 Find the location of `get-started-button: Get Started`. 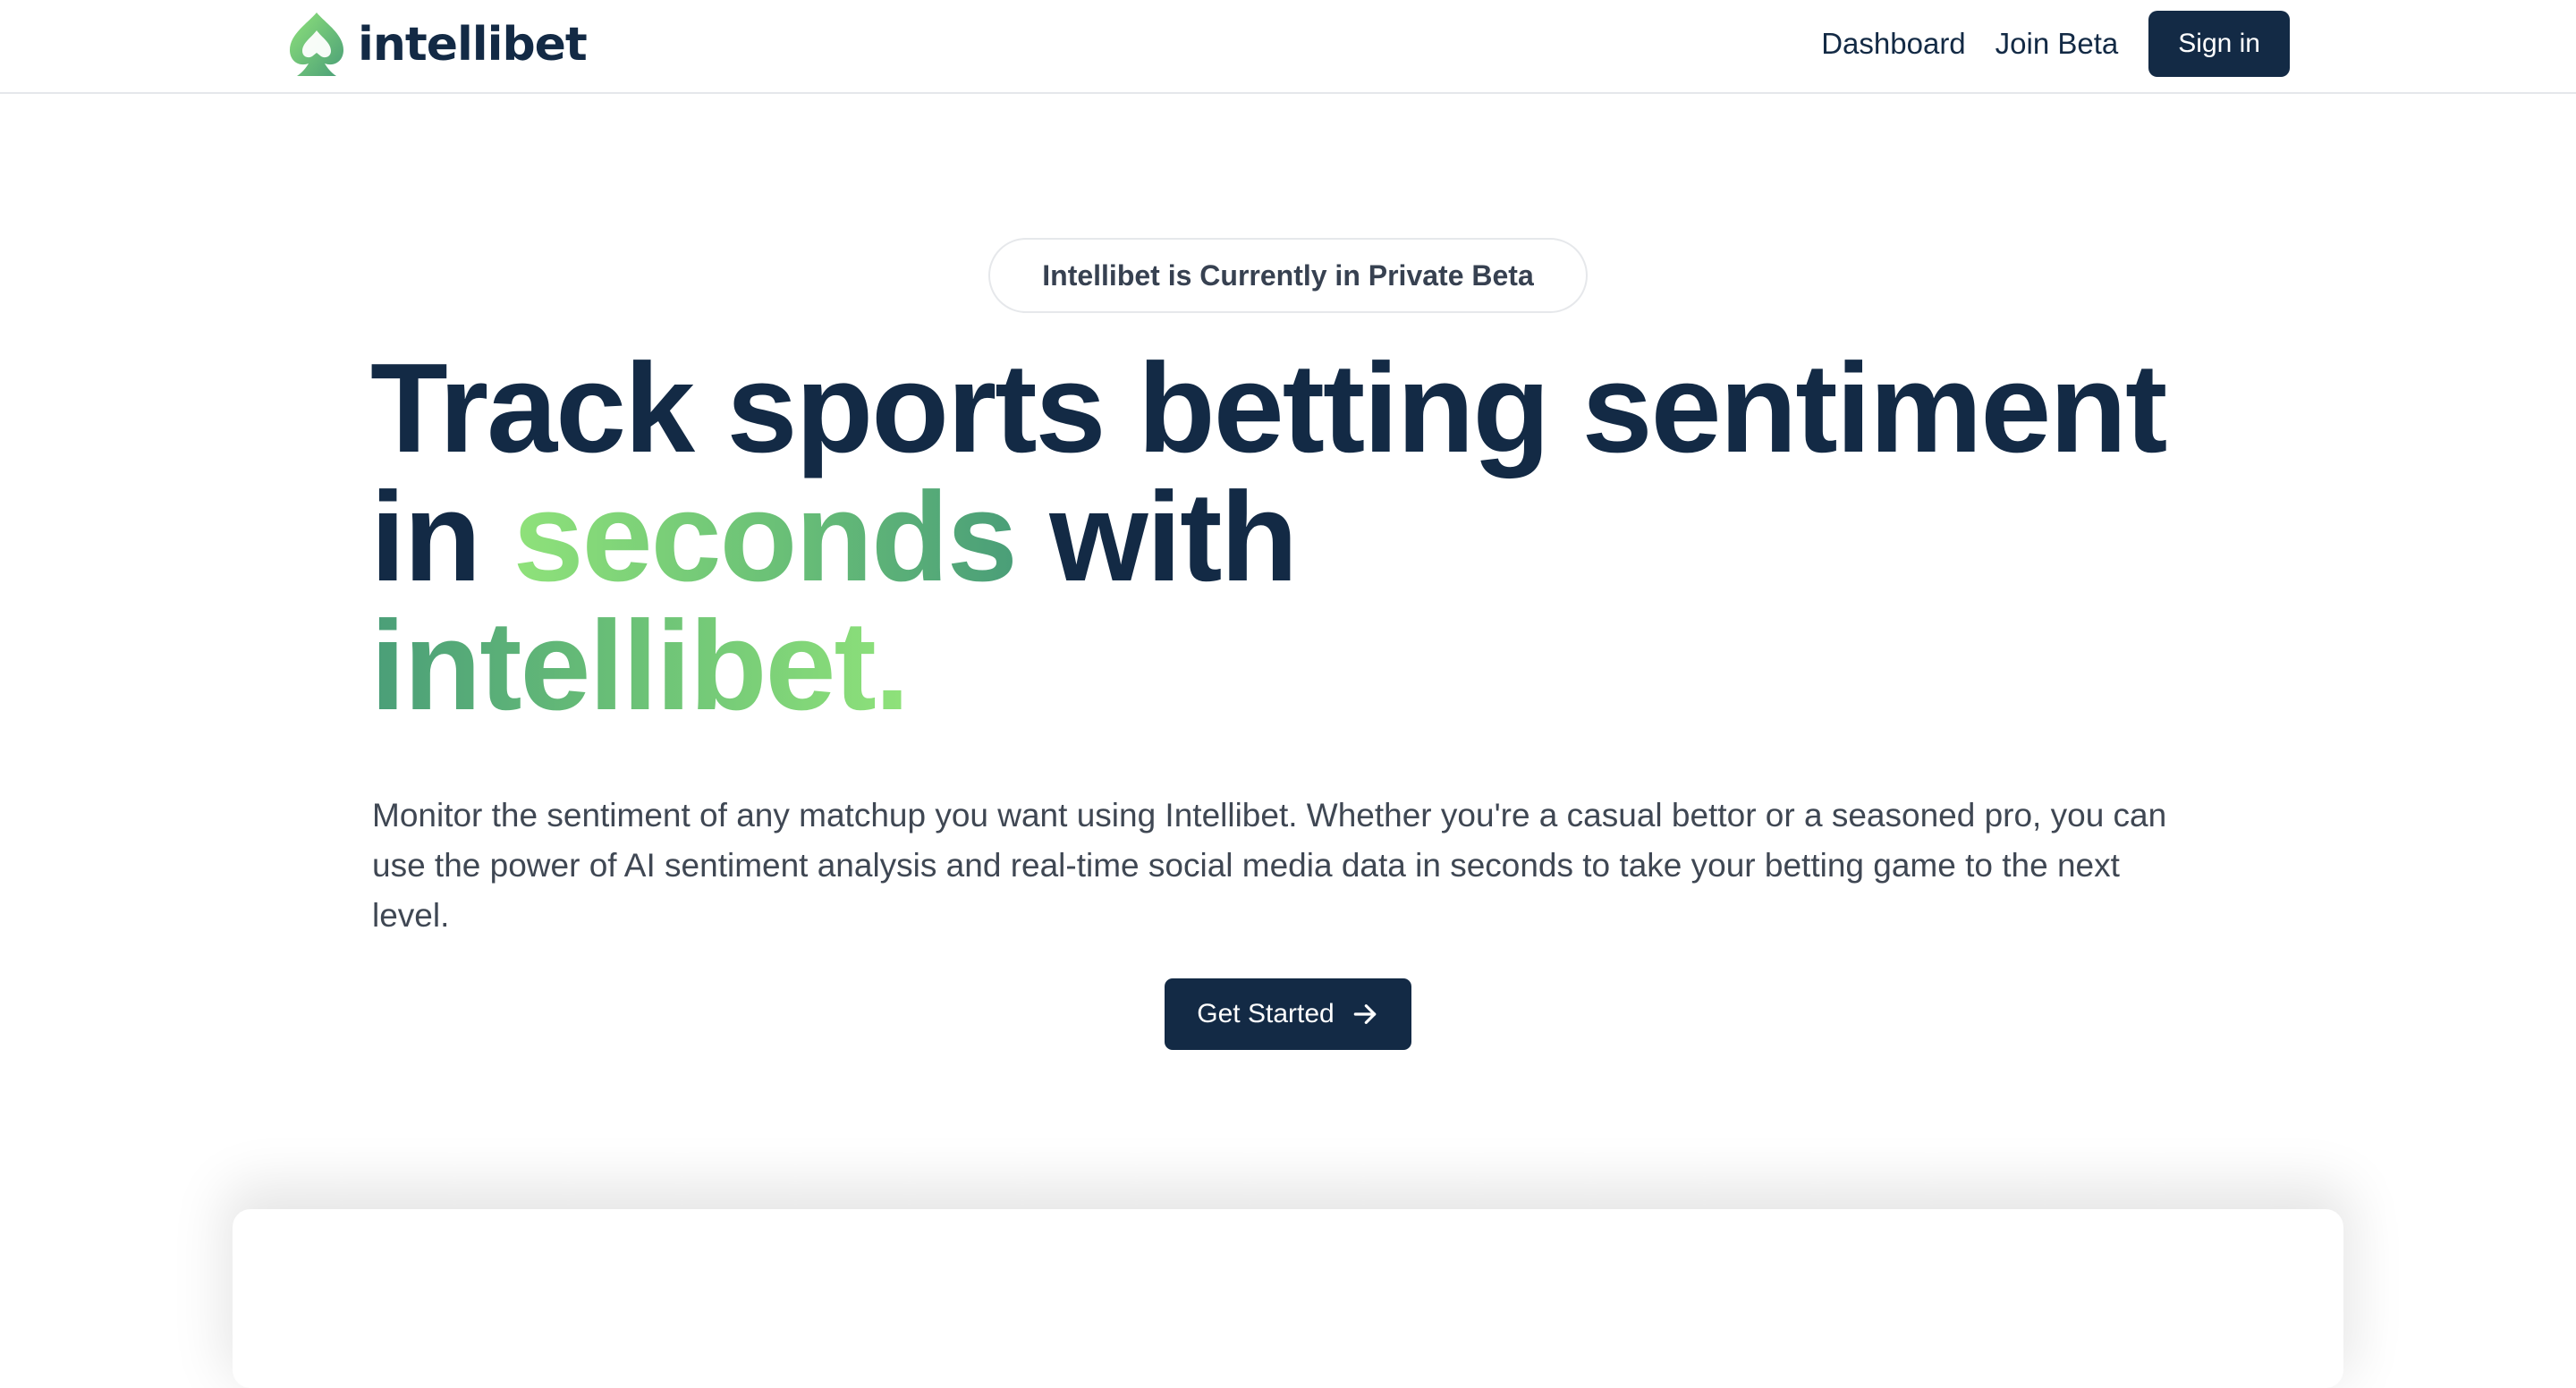

get-started-button: Get Started is located at coordinates (1288, 1014).